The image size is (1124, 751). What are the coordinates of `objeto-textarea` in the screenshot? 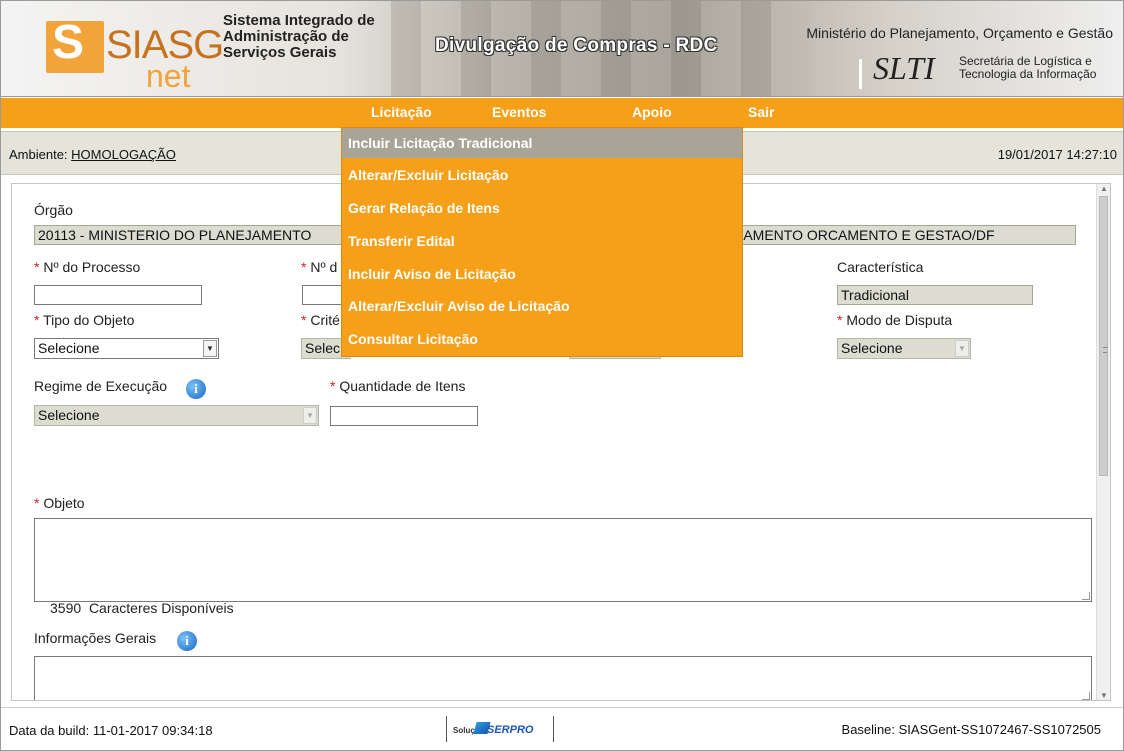 It's located at (563, 560).